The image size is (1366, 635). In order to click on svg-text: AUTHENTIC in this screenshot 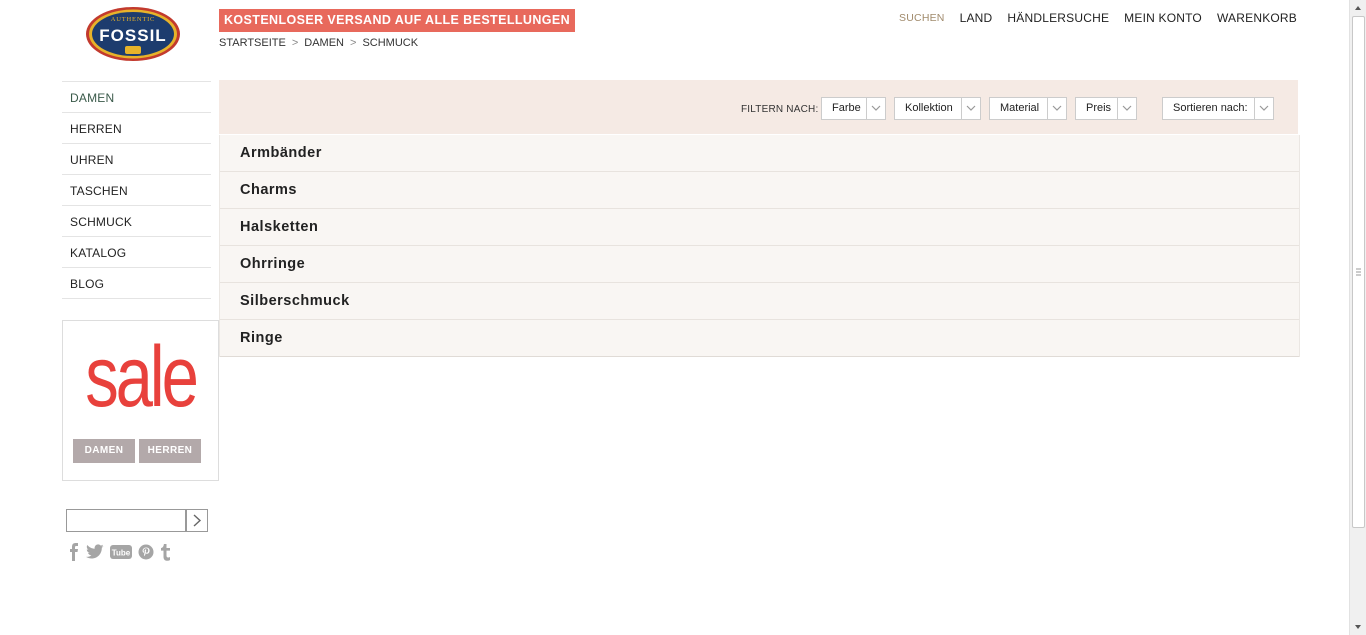, I will do `click(133, 19)`.